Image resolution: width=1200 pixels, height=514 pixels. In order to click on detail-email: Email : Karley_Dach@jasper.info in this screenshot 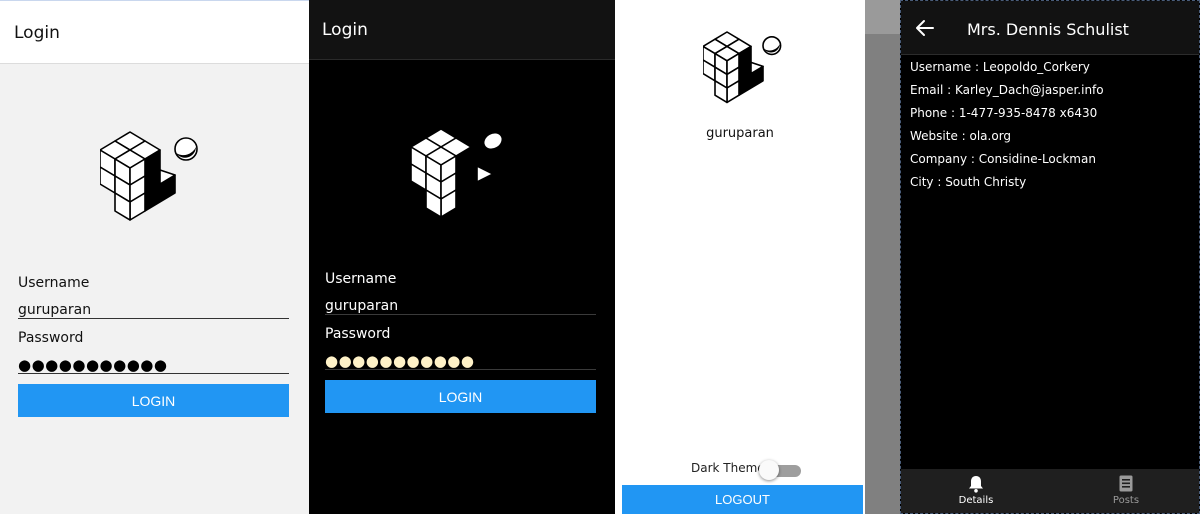, I will do `click(1007, 90)`.